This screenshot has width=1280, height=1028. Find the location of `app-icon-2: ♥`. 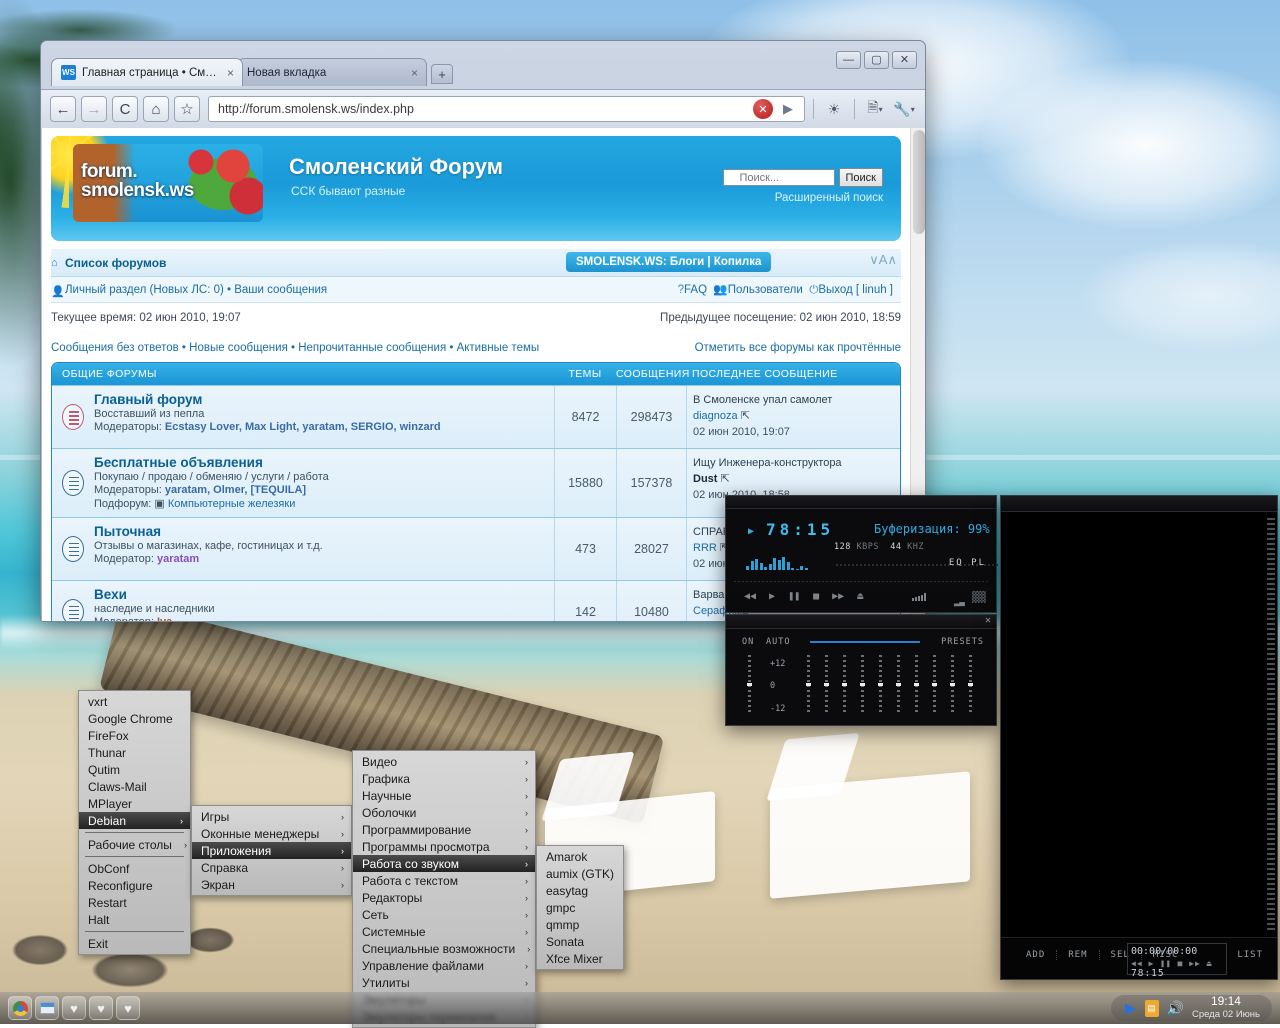

app-icon-2: ♥ is located at coordinates (101, 1008).